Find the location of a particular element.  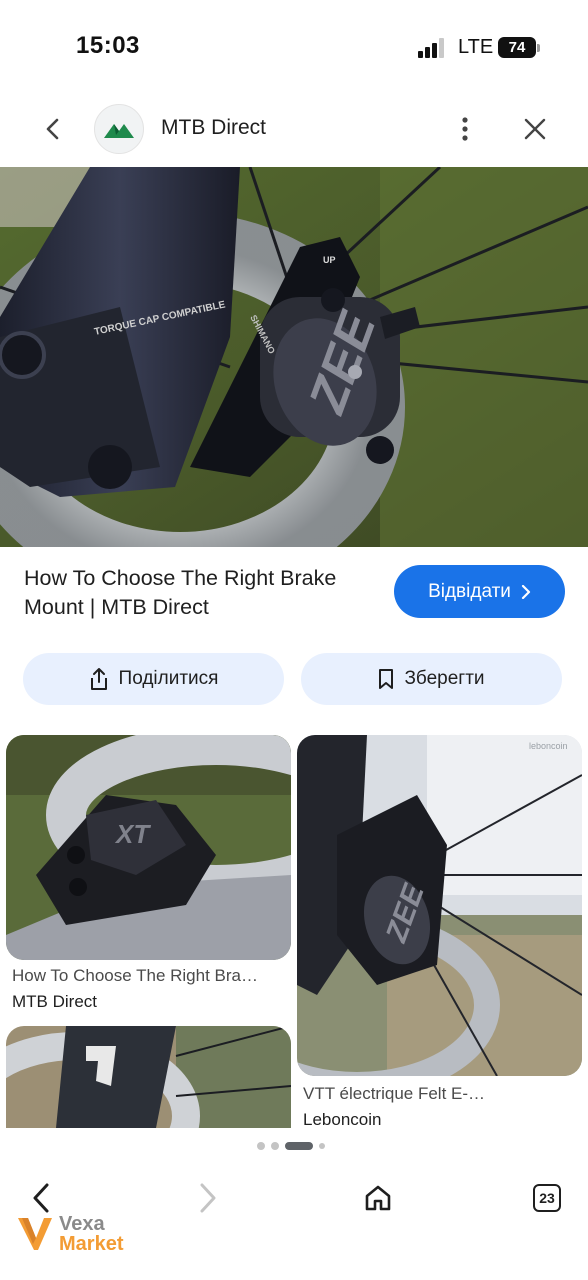

close-icon is located at coordinates (535, 129).